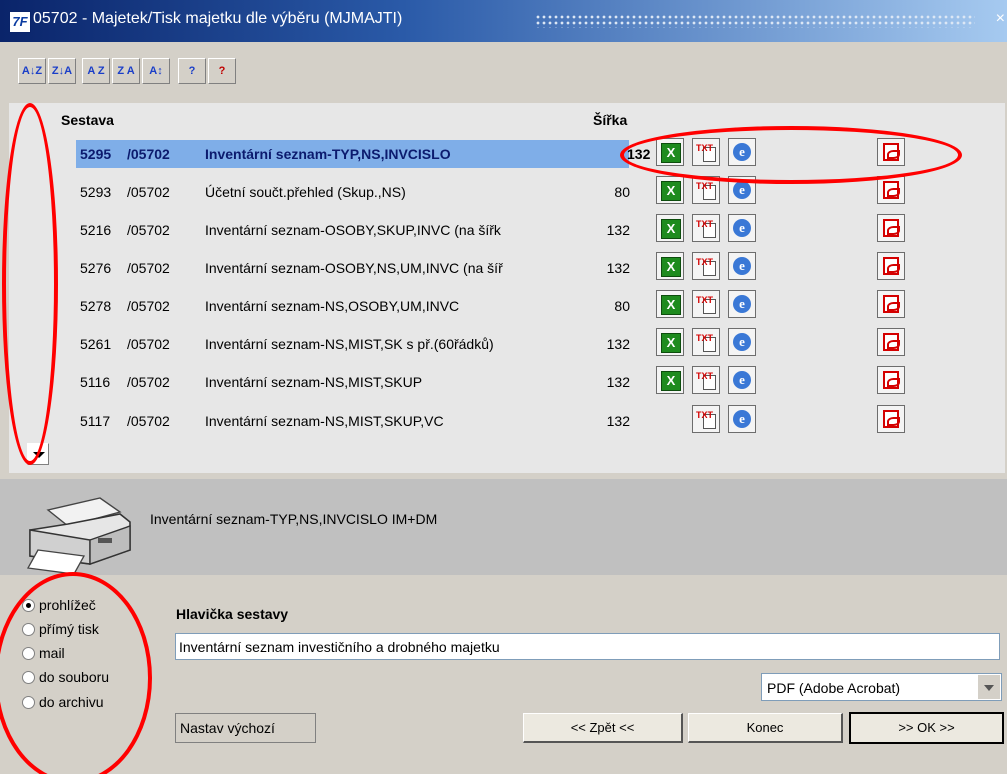 The image size is (1007, 774). Describe the element at coordinates (294, 519) in the screenshot. I see `report-description: Inventární seznam-TYP,NS,INVCISLO IM+DM` at that location.